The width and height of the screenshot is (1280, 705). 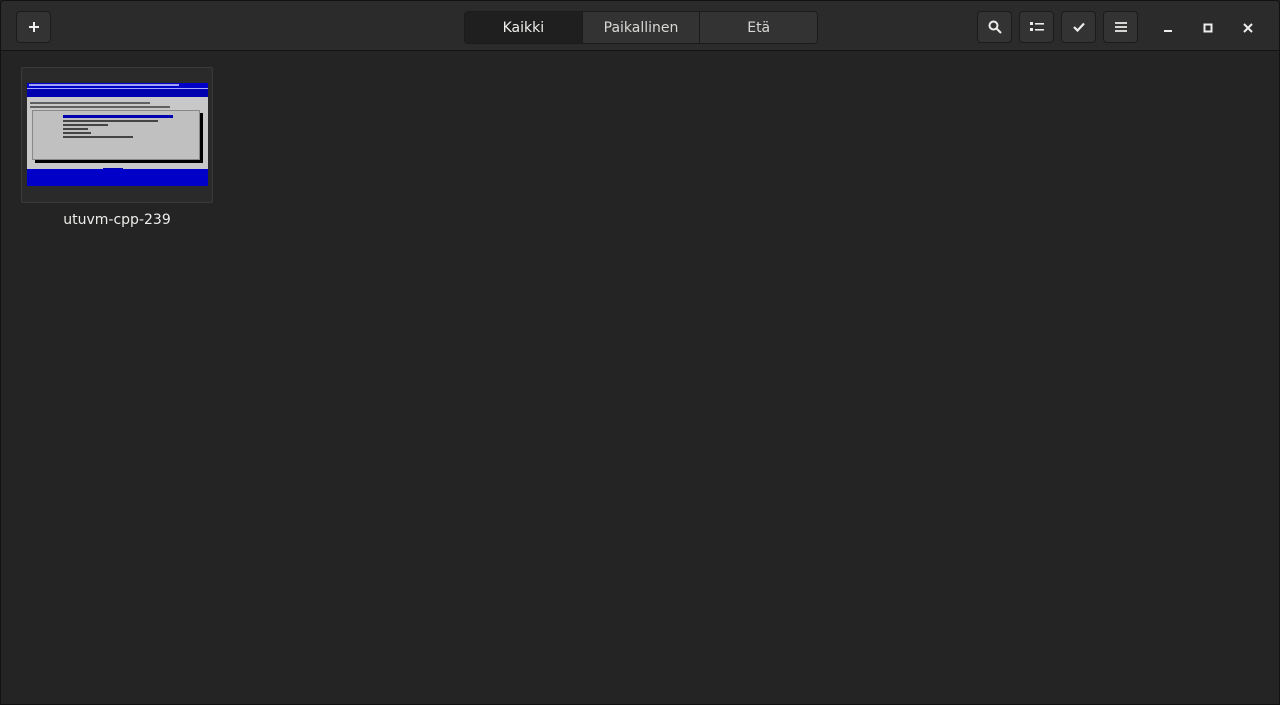 I want to click on machine-tile, so click(x=117, y=135).